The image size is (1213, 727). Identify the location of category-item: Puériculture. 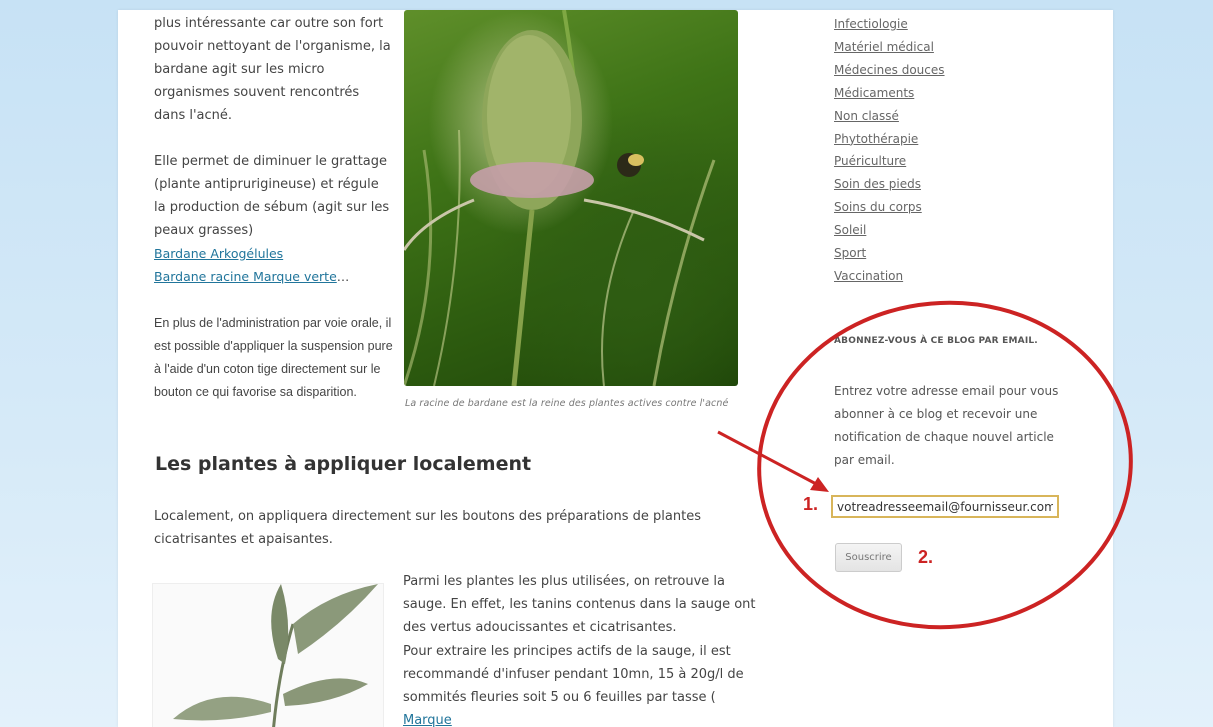
(889, 161).